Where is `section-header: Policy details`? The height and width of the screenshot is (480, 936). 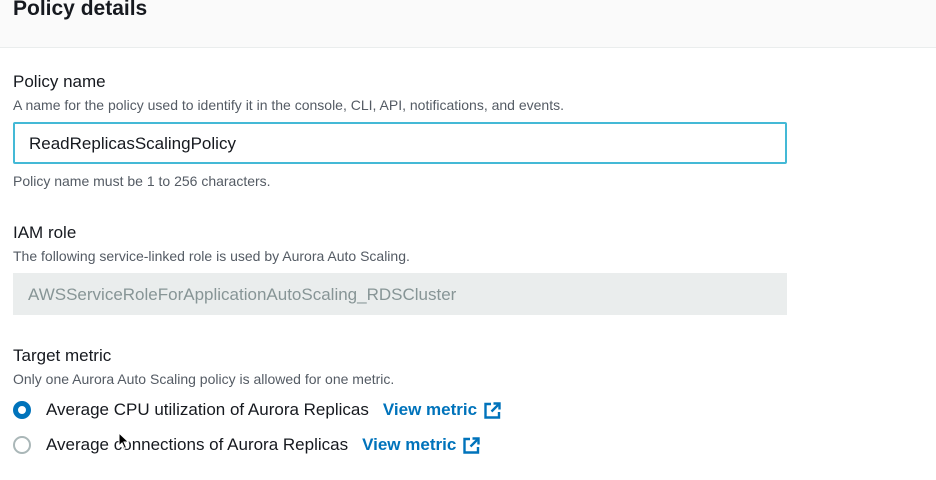 section-header: Policy details is located at coordinates (468, 24).